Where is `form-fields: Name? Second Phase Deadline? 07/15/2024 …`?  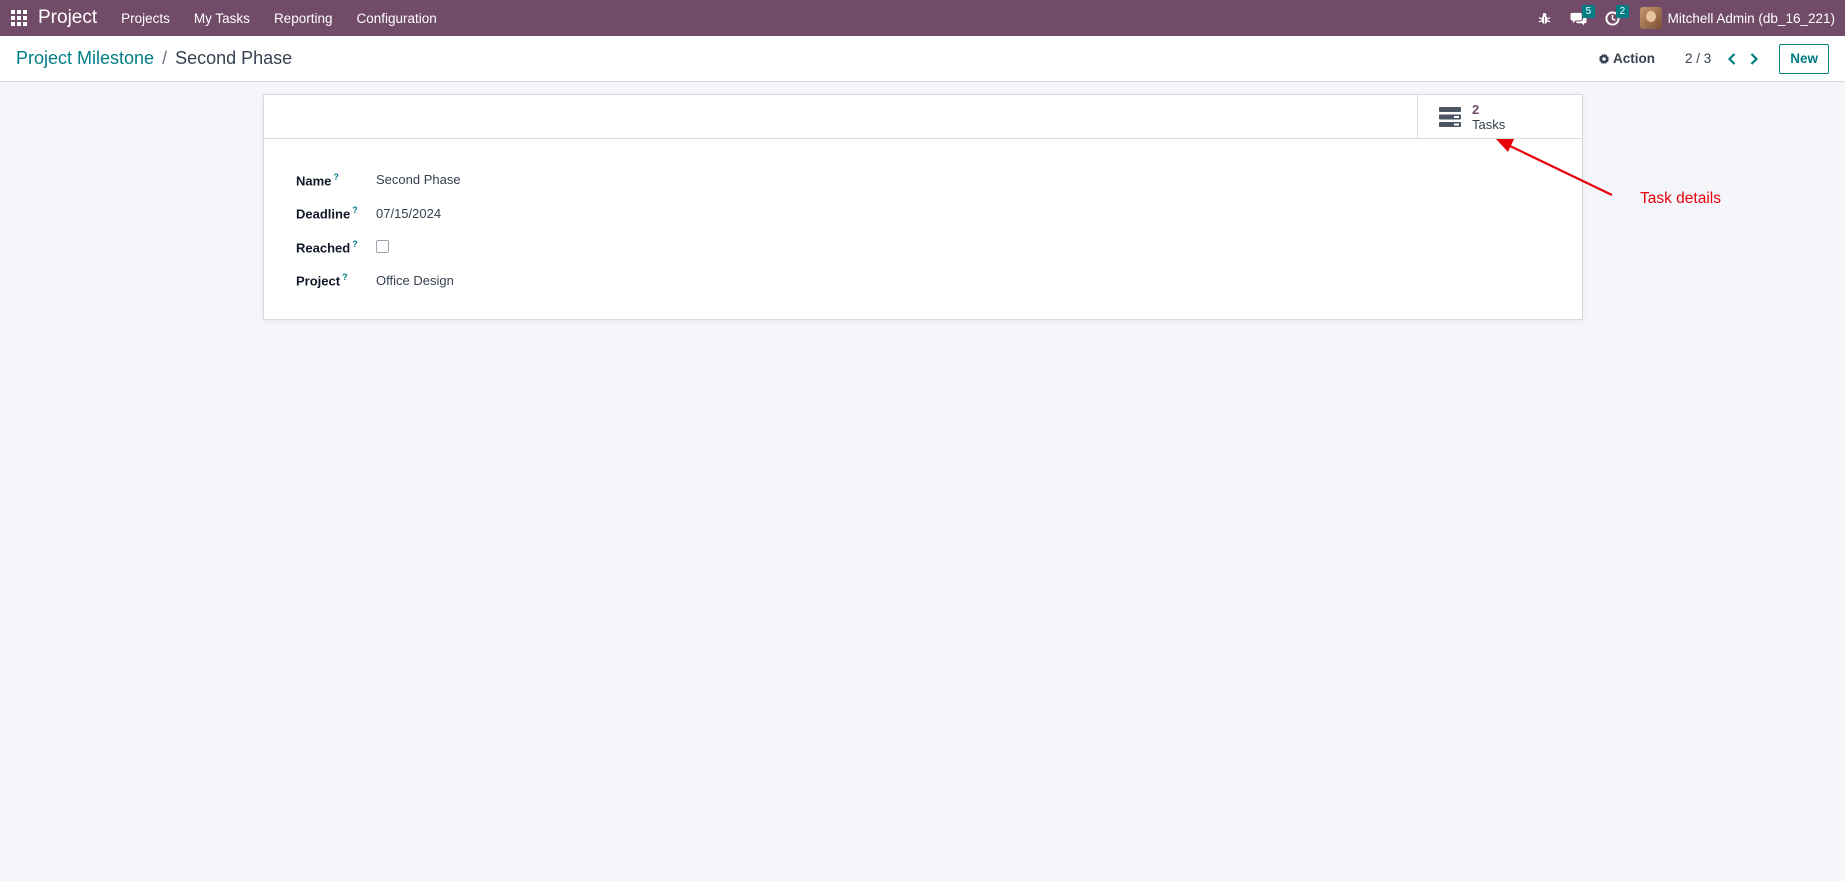 form-fields: Name? Second Phase Deadline? 07/15/2024 … is located at coordinates (923, 218).